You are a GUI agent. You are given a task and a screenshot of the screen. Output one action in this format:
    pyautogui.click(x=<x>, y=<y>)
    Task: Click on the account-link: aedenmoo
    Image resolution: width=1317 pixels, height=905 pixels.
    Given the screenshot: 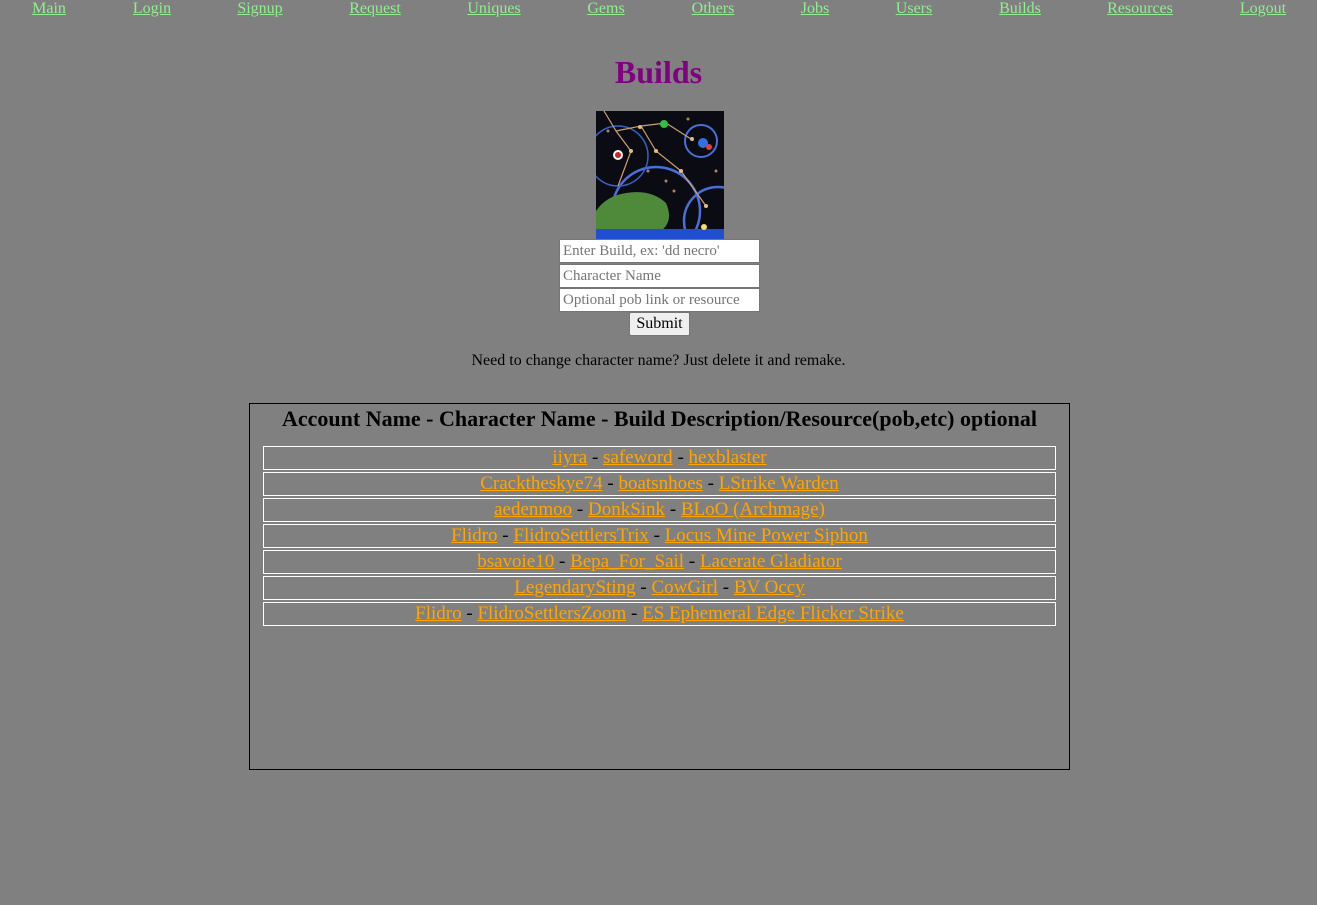 What is the action you would take?
    pyautogui.click(x=533, y=509)
    